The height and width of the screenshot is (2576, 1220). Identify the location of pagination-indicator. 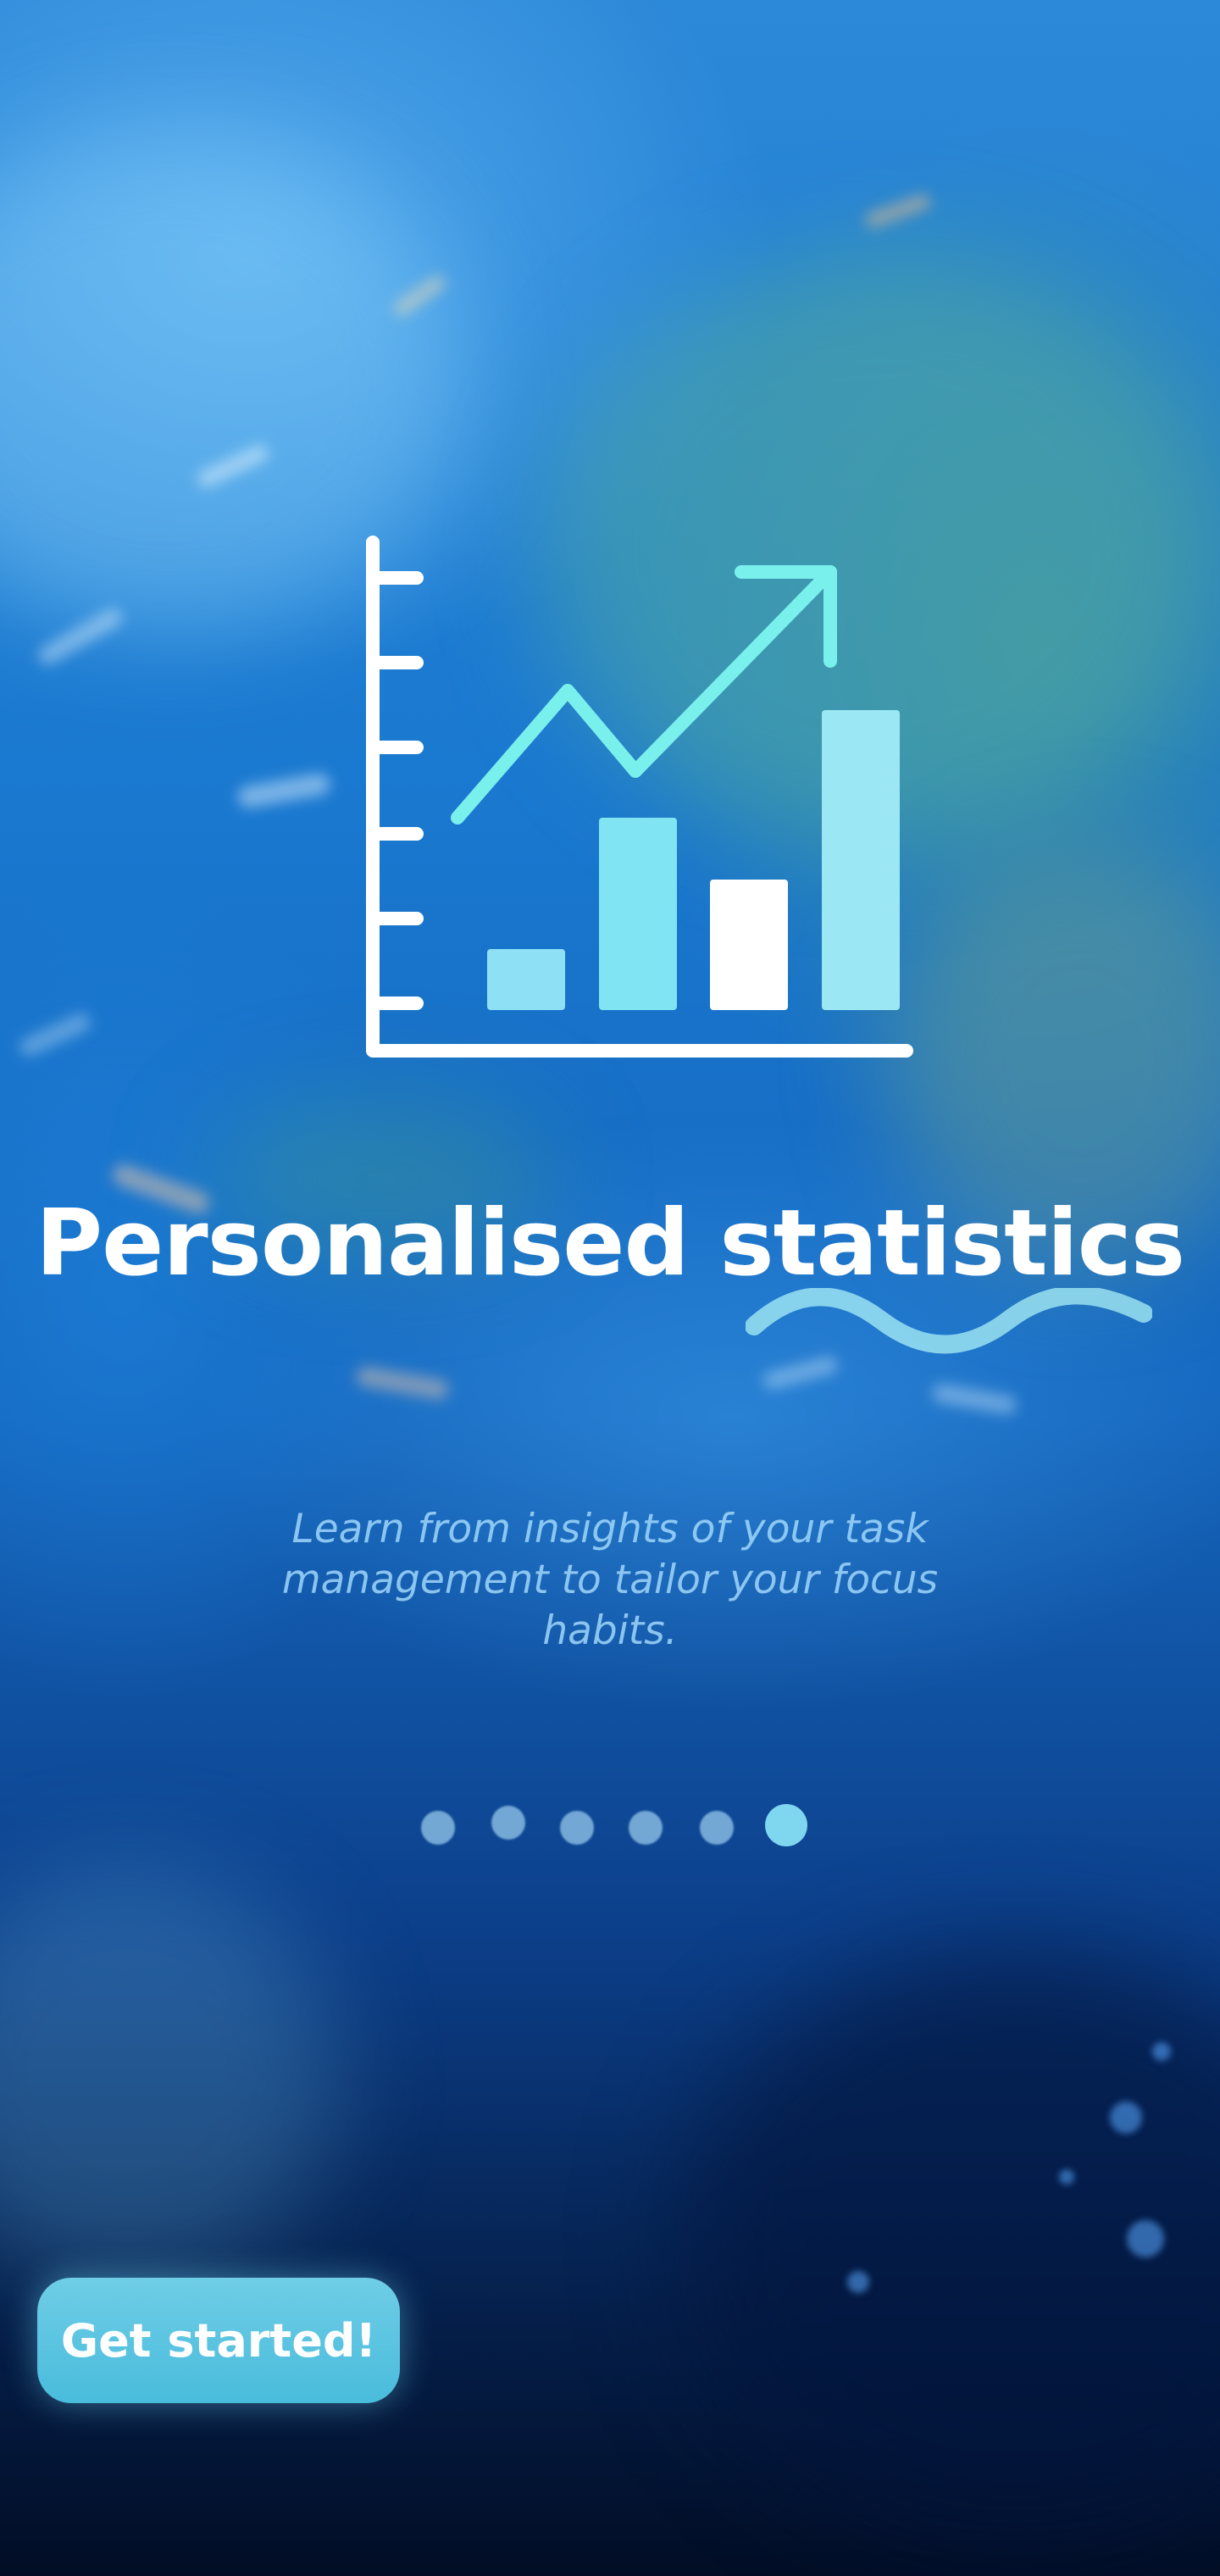
(610, 1824).